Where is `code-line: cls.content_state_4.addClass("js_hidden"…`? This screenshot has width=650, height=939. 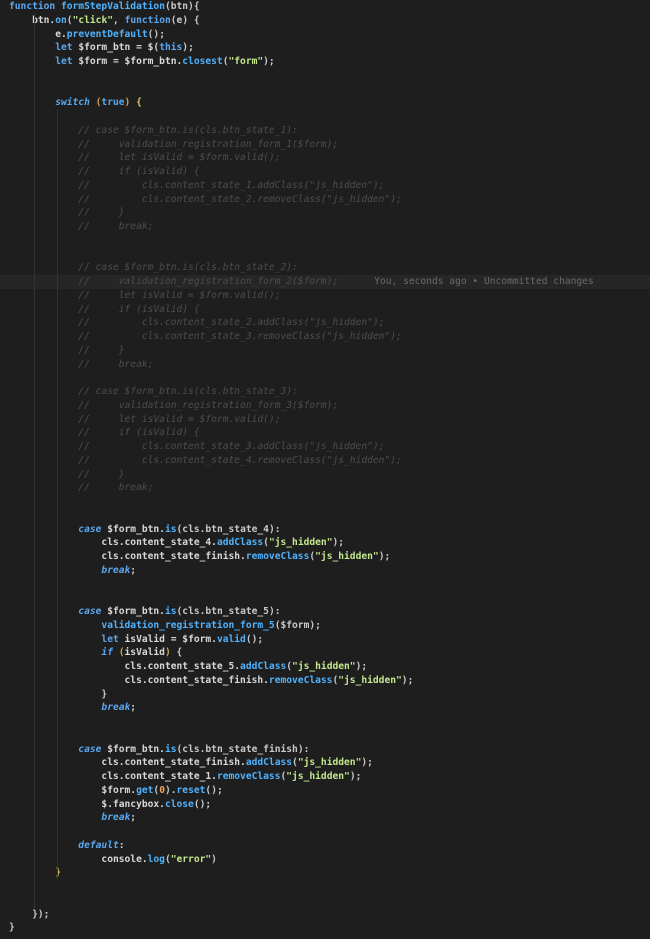
code-line: cls.content_state_4.addClass("js_hidden"… is located at coordinates (325, 543).